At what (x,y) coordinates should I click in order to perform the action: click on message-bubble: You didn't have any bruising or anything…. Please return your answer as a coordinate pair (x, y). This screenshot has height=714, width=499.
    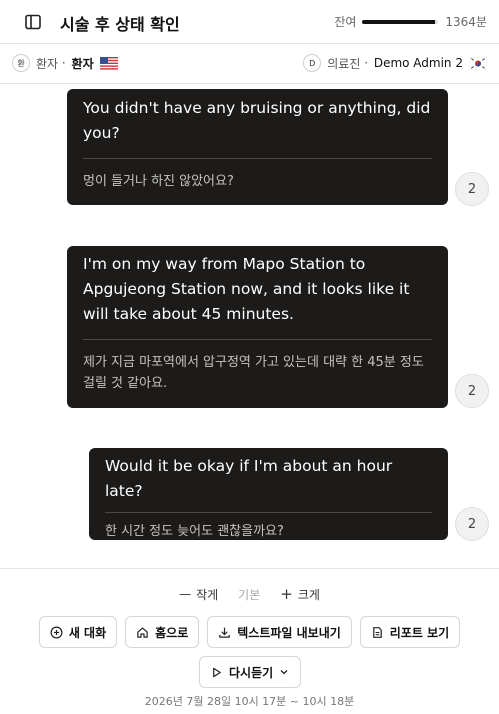
    Looking at the image, I should click on (257, 147).